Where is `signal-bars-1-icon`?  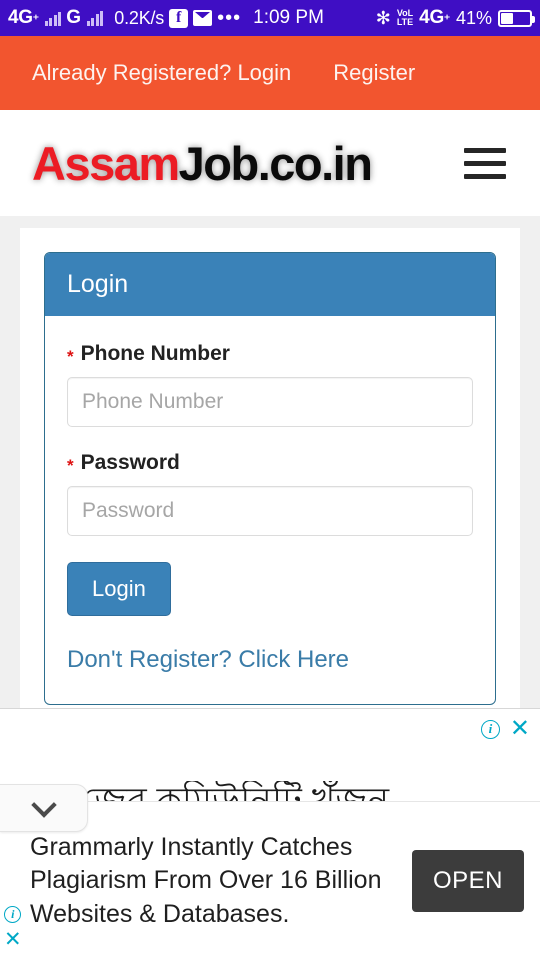
signal-bars-1-icon is located at coordinates (53, 18).